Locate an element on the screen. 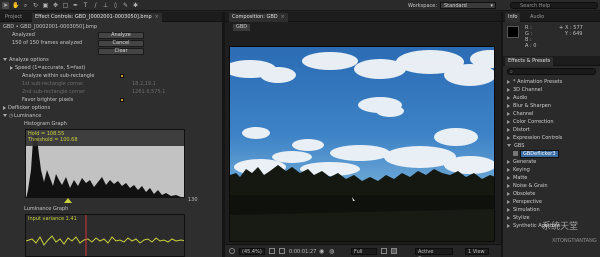  rotate-tool-icon: ↻ is located at coordinates (35, 5).